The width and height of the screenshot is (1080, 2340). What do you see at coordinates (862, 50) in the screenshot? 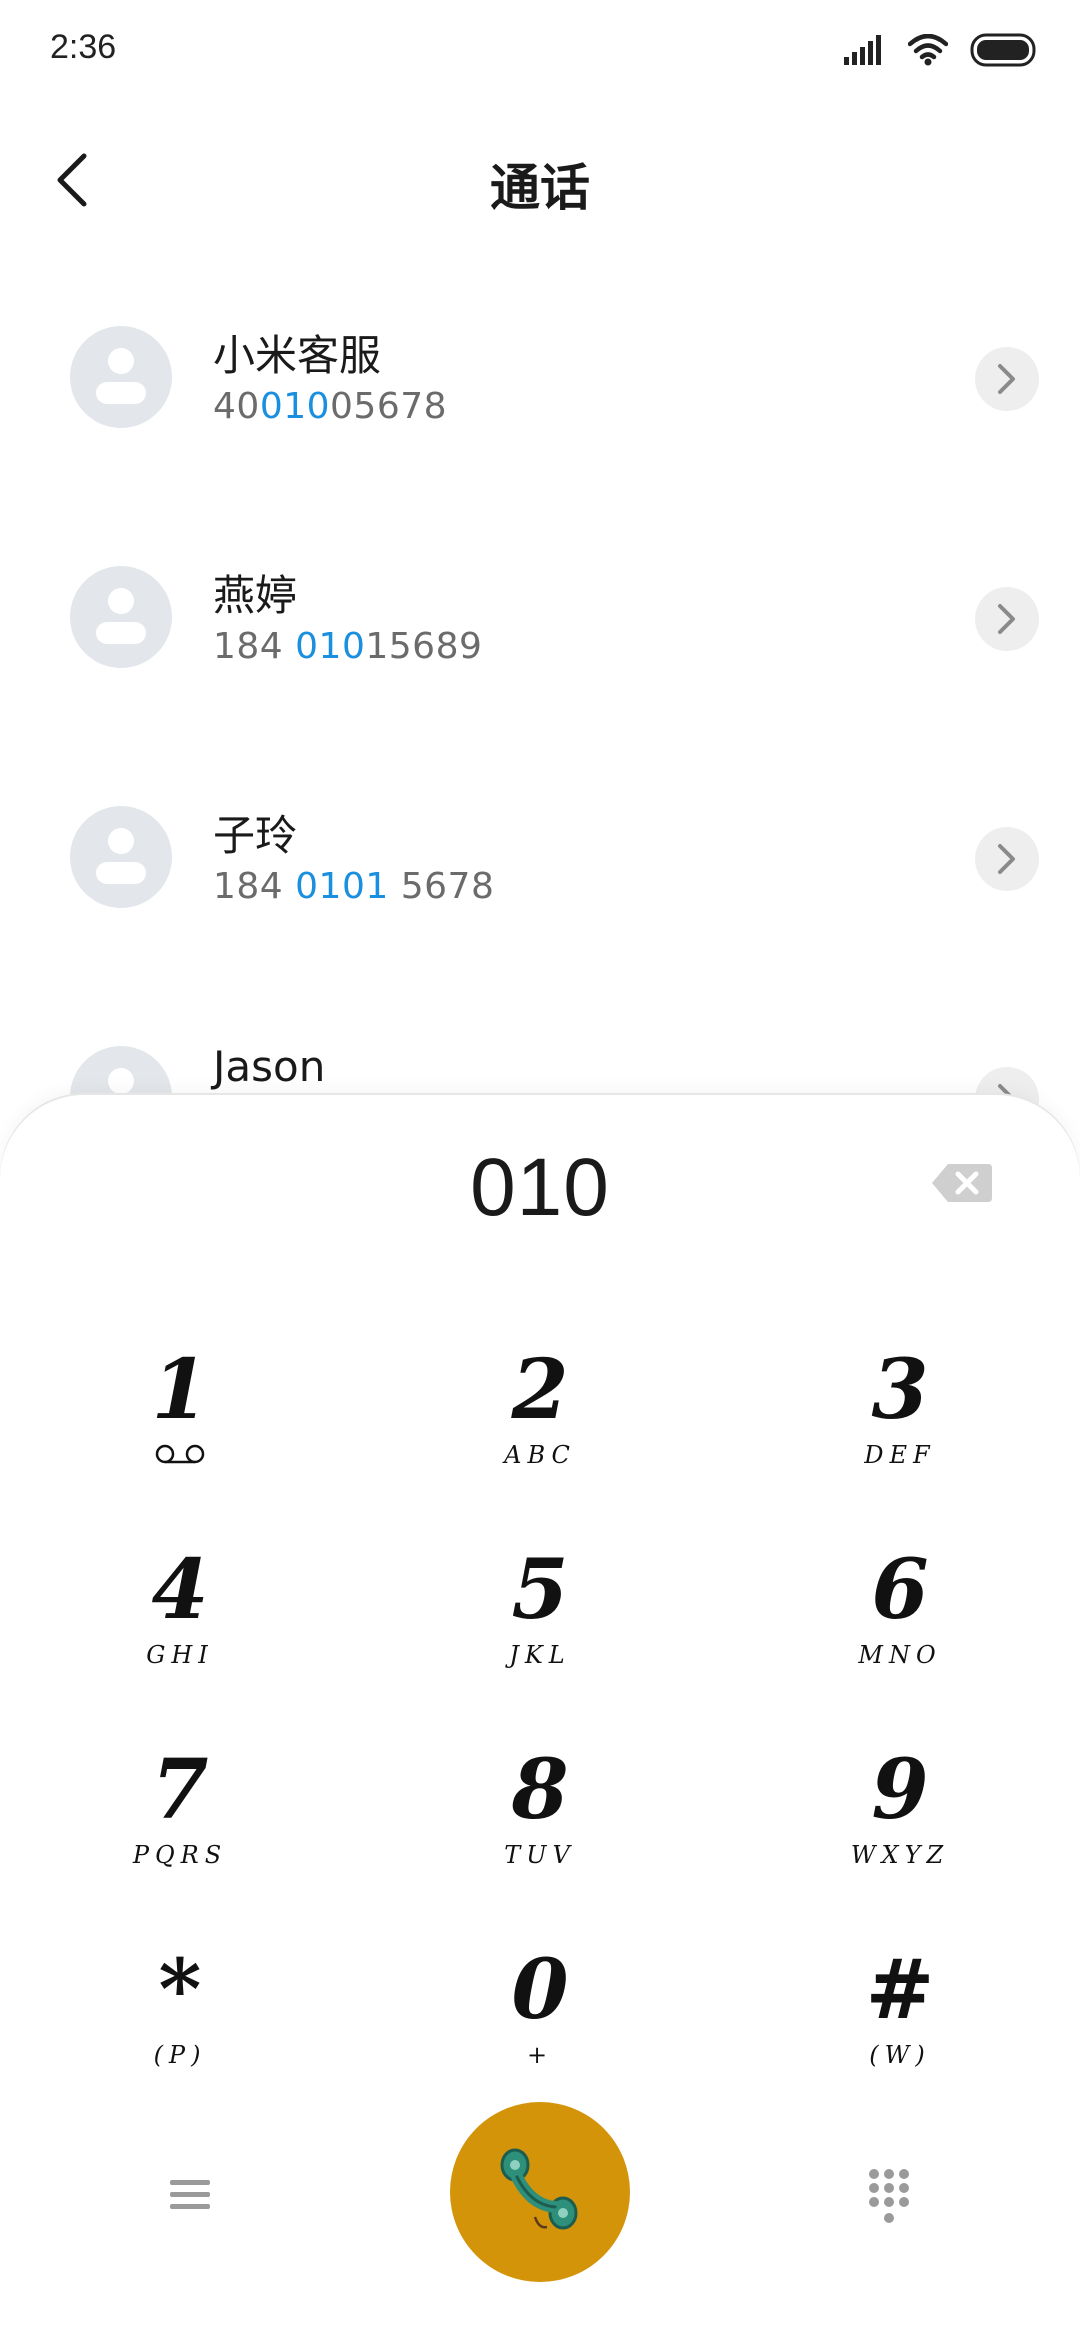
I see `signal-icon` at bounding box center [862, 50].